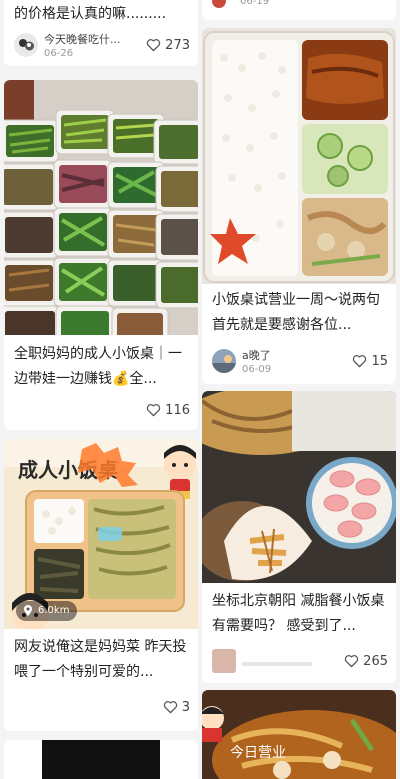 This screenshot has height=779, width=400. I want to click on location-pin-icon, so click(28, 610).